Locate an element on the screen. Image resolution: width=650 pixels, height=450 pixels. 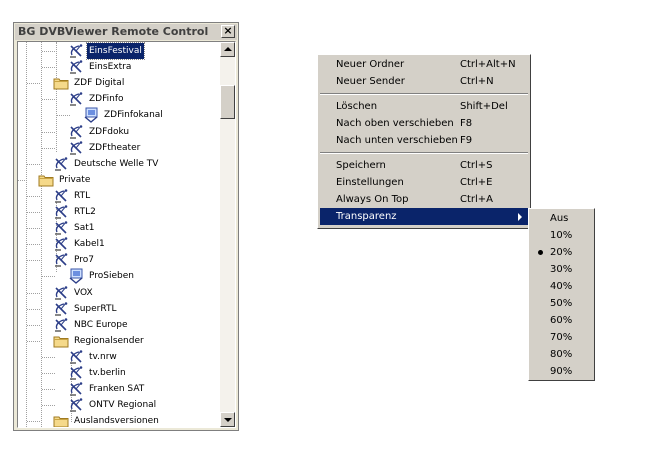
tree-guide-line is located at coordinates (56, 97).